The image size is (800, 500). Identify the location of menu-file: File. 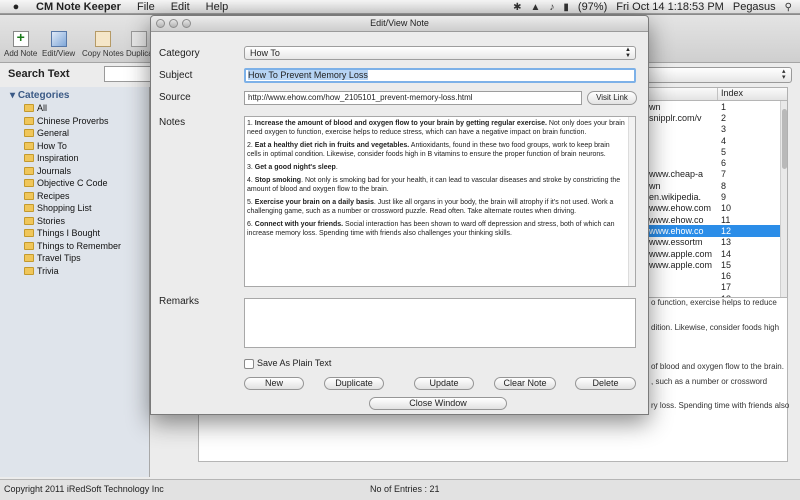
(146, 7).